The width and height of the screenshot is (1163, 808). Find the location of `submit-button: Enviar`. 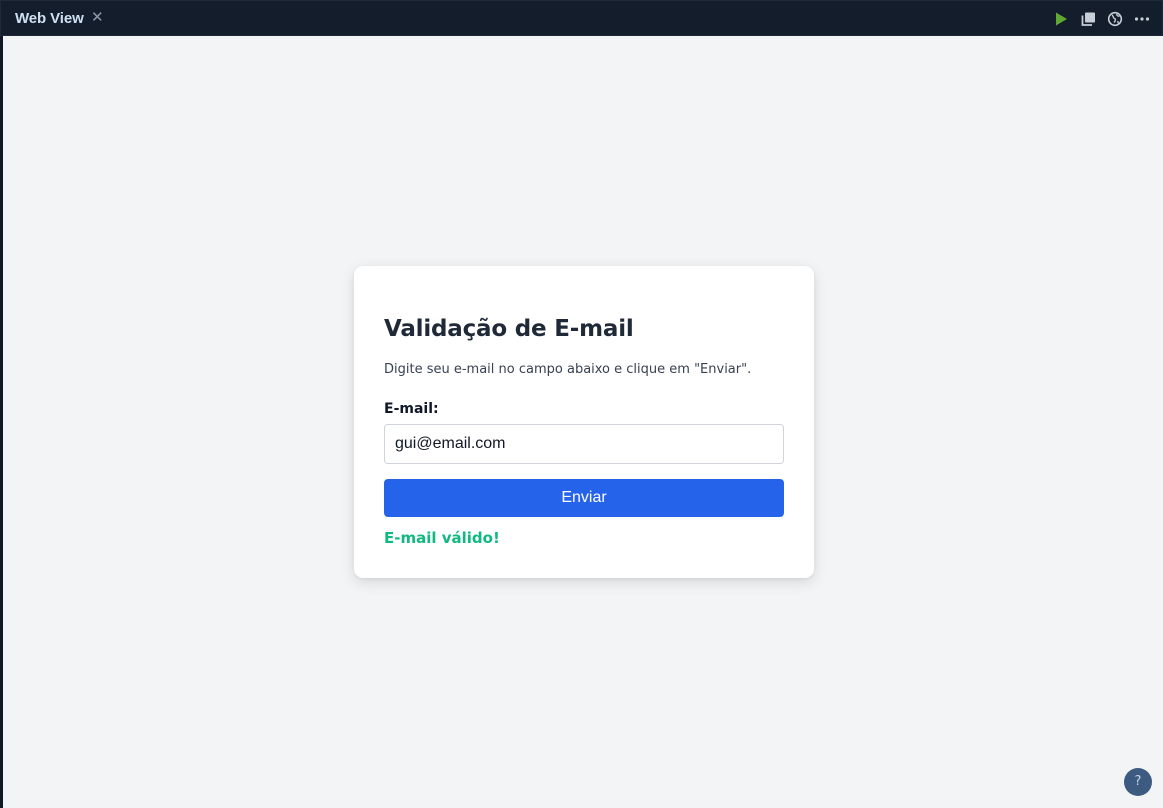

submit-button: Enviar is located at coordinates (584, 498).